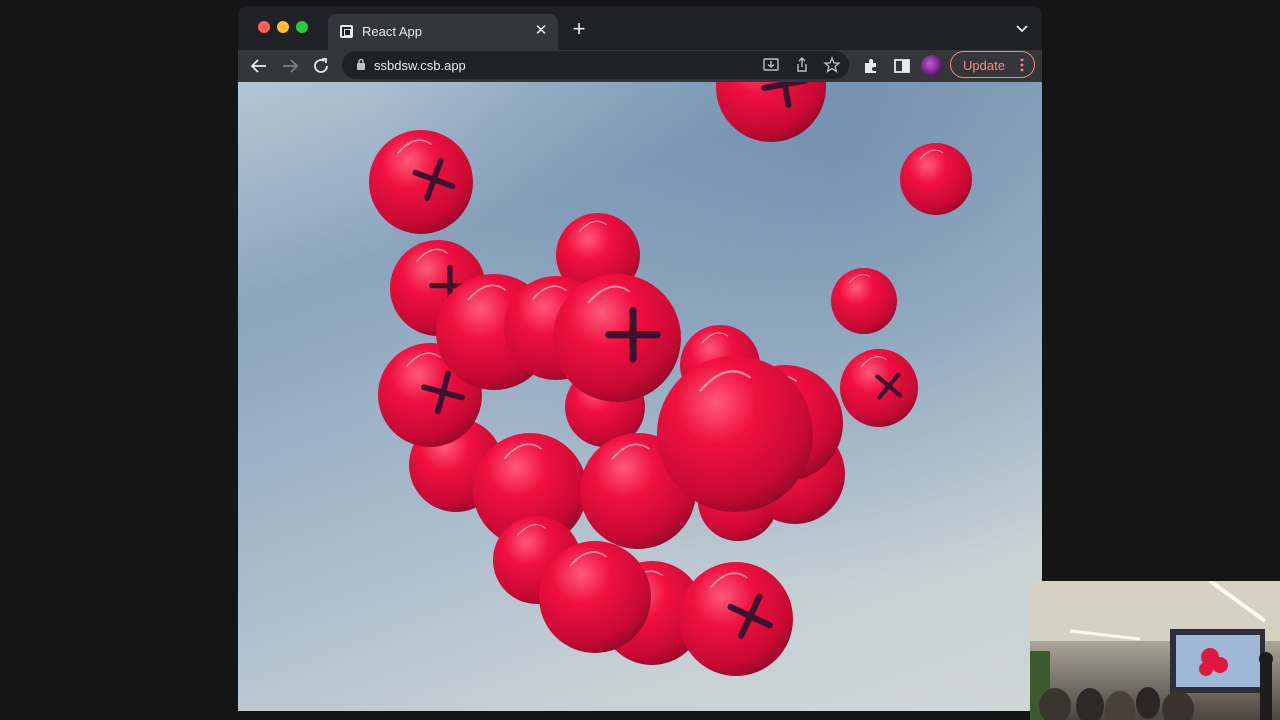 Image resolution: width=1280 pixels, height=720 pixels. Describe the element at coordinates (640, 28) in the screenshot. I see `tab-strip: React App ✕ +` at that location.